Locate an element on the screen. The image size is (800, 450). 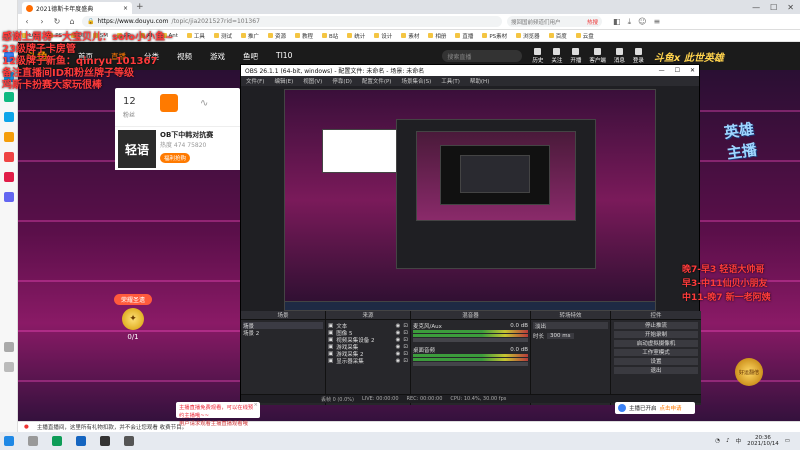
obs-control-button: 工作室模式 is located at coordinates (656, 352).